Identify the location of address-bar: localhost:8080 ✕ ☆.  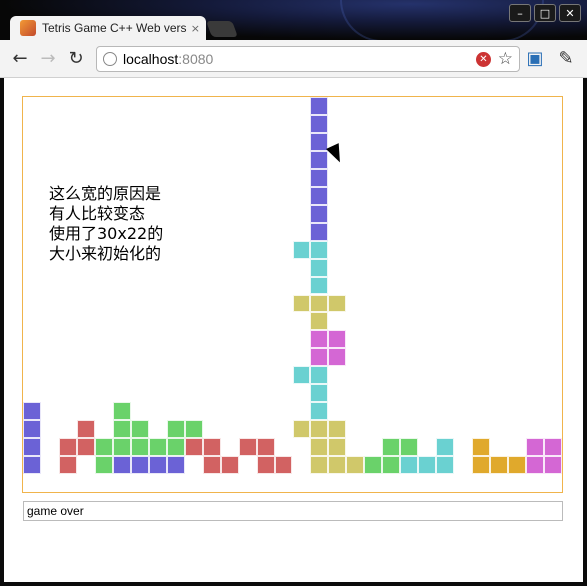
(308, 59).